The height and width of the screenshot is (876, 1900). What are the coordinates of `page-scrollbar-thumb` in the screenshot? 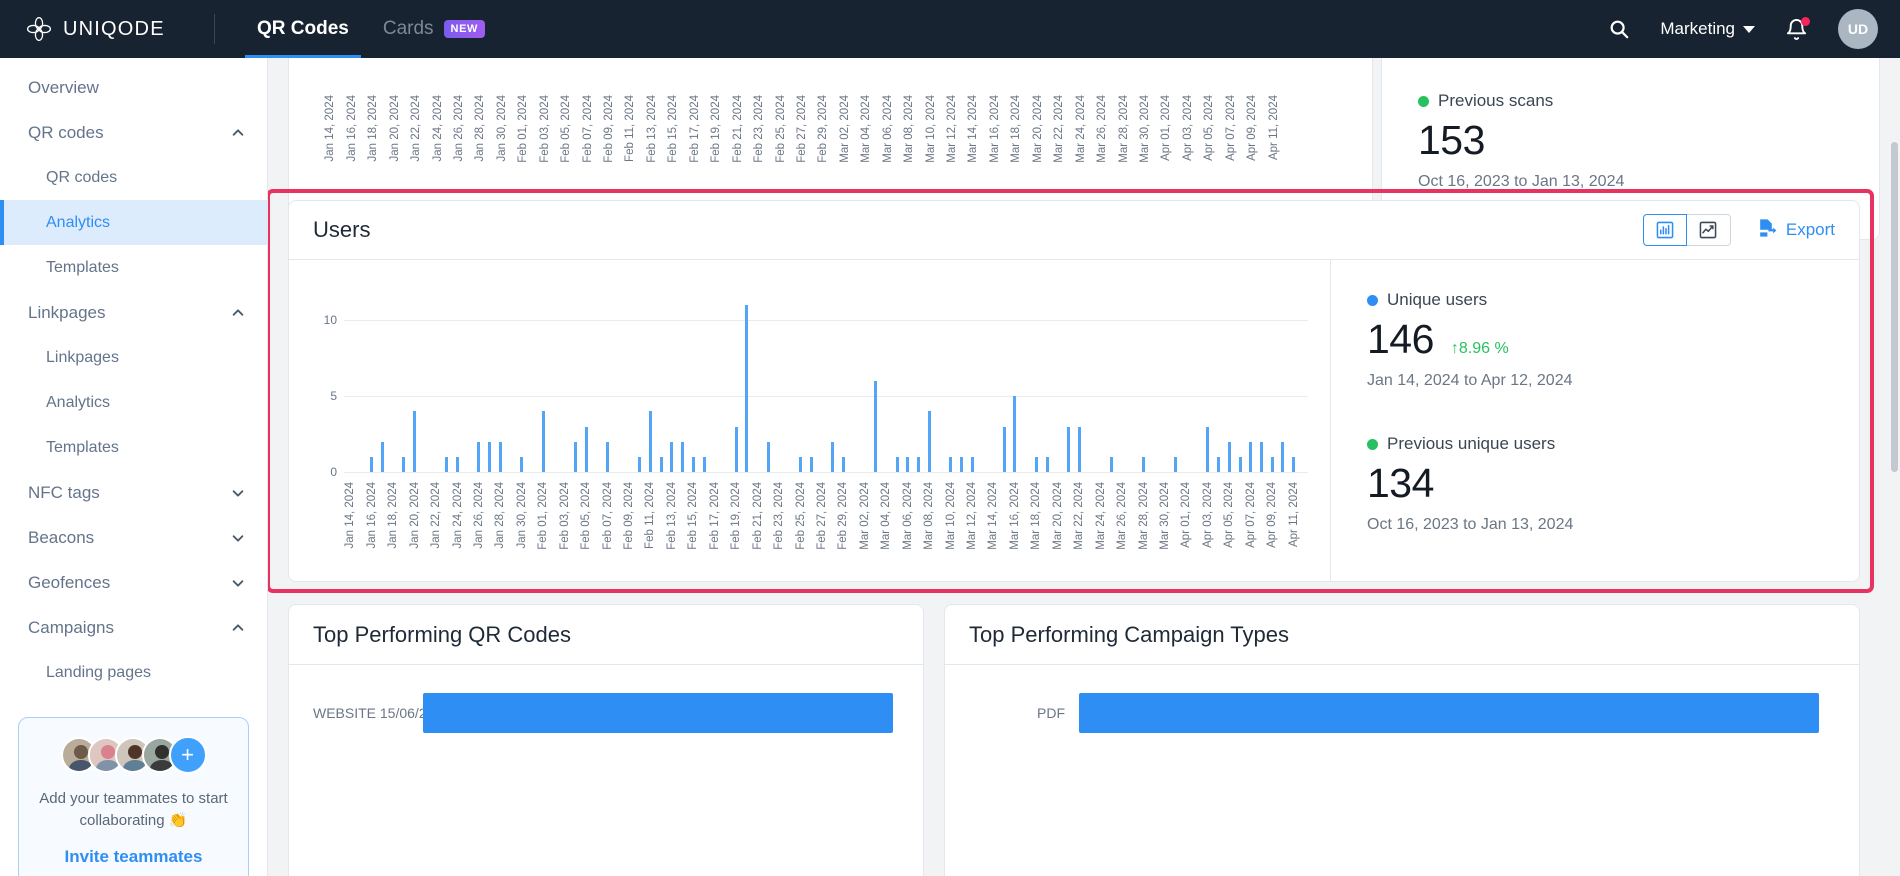 It's located at (1894, 307).